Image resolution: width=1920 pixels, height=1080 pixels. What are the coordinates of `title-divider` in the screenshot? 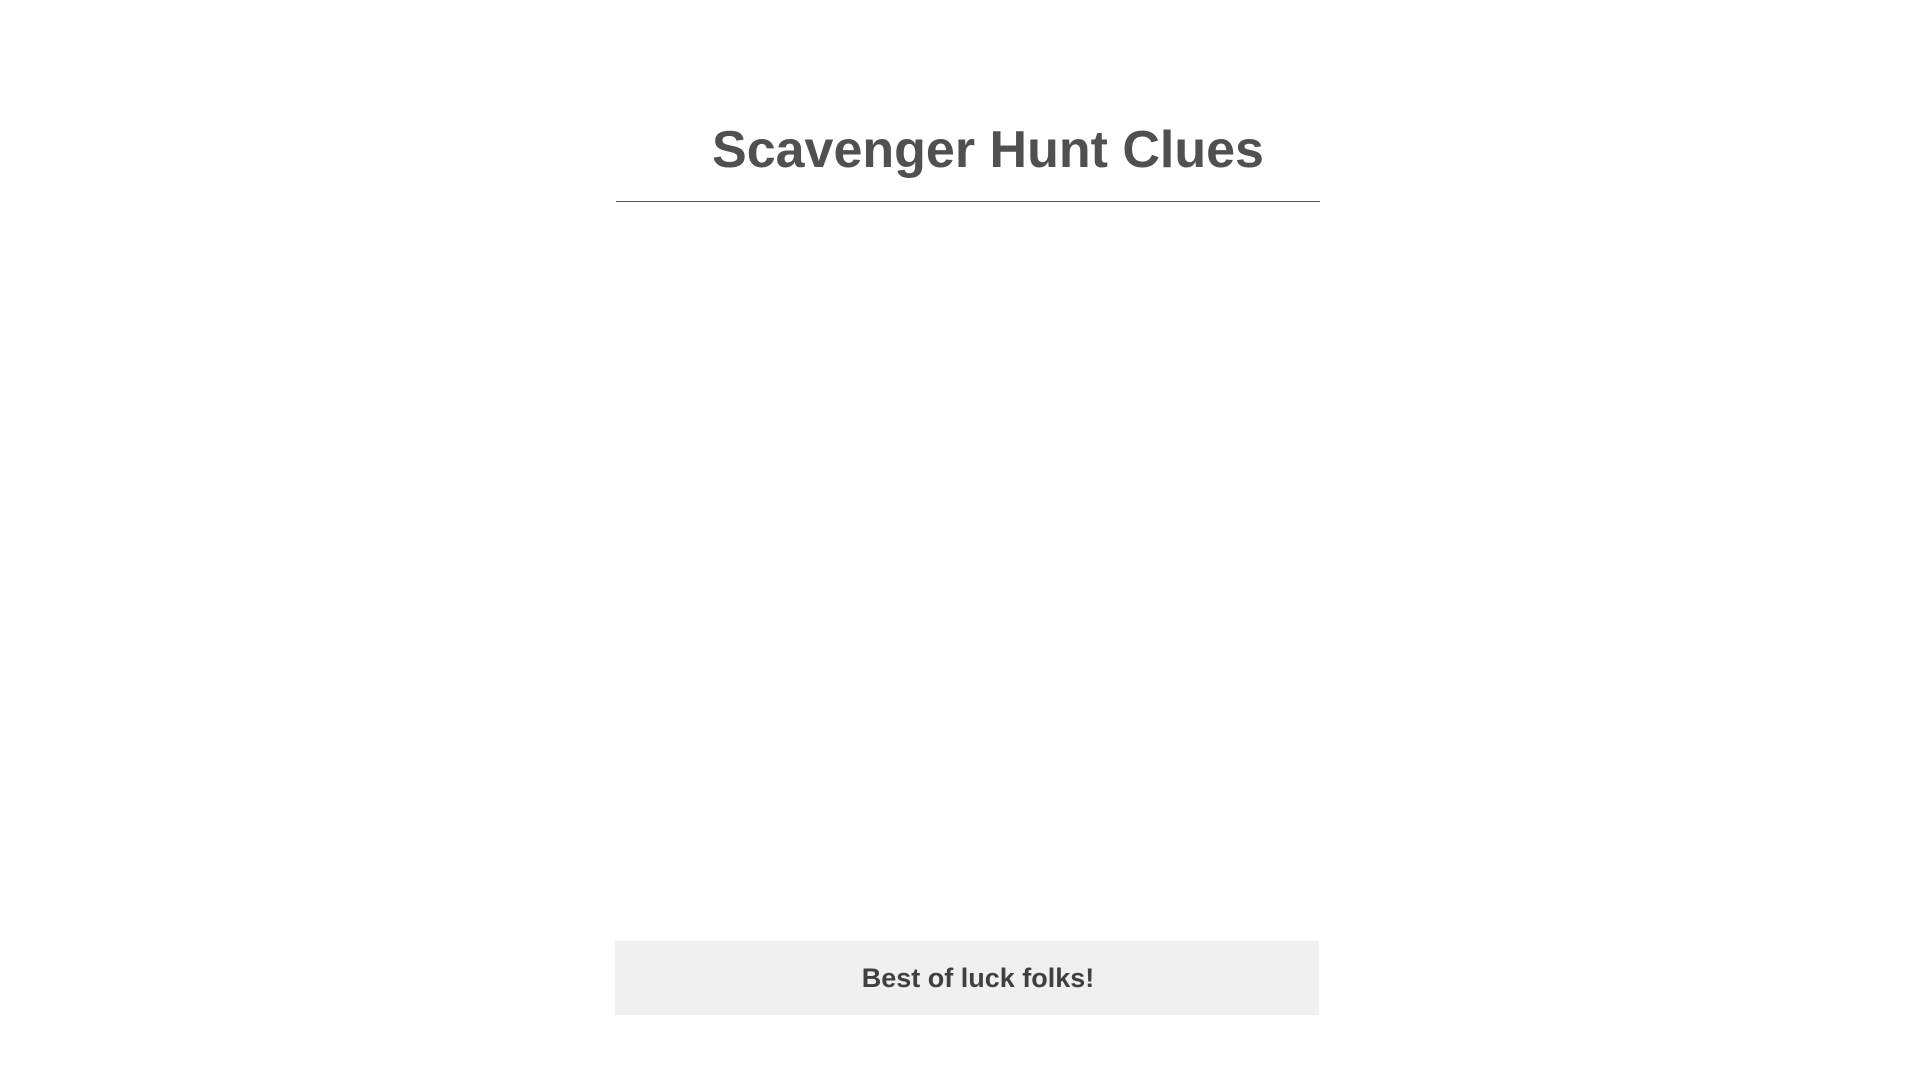 It's located at (968, 201).